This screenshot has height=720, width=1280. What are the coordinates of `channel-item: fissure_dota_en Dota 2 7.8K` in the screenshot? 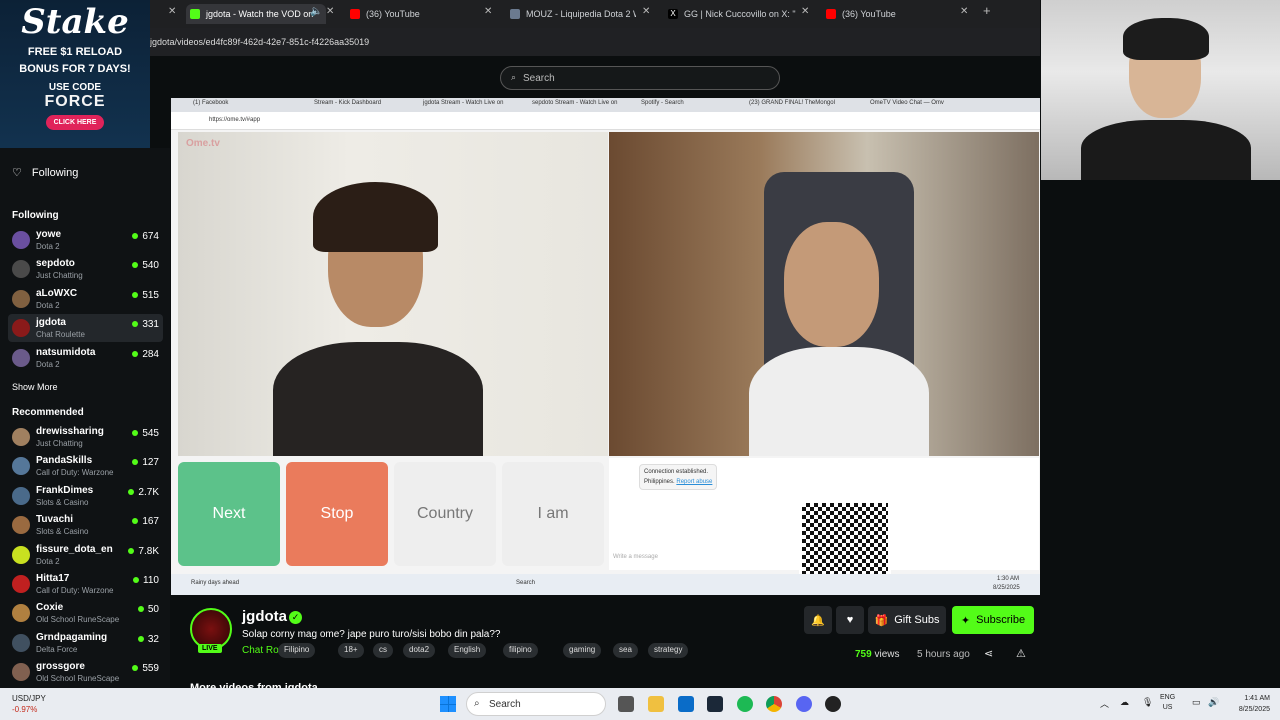 It's located at (85, 555).